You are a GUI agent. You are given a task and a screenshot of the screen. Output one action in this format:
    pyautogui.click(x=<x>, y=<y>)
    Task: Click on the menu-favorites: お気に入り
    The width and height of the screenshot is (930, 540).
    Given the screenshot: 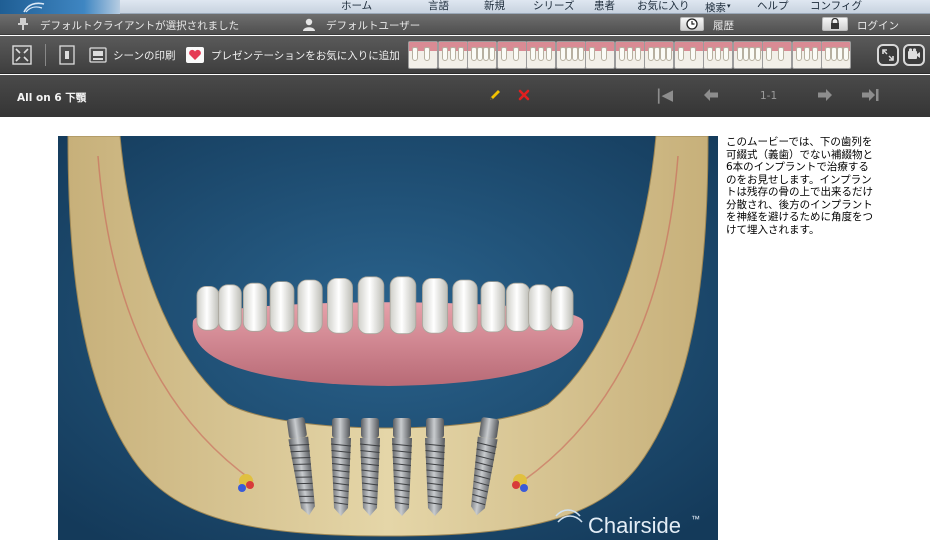 What is the action you would take?
    pyautogui.click(x=663, y=7)
    